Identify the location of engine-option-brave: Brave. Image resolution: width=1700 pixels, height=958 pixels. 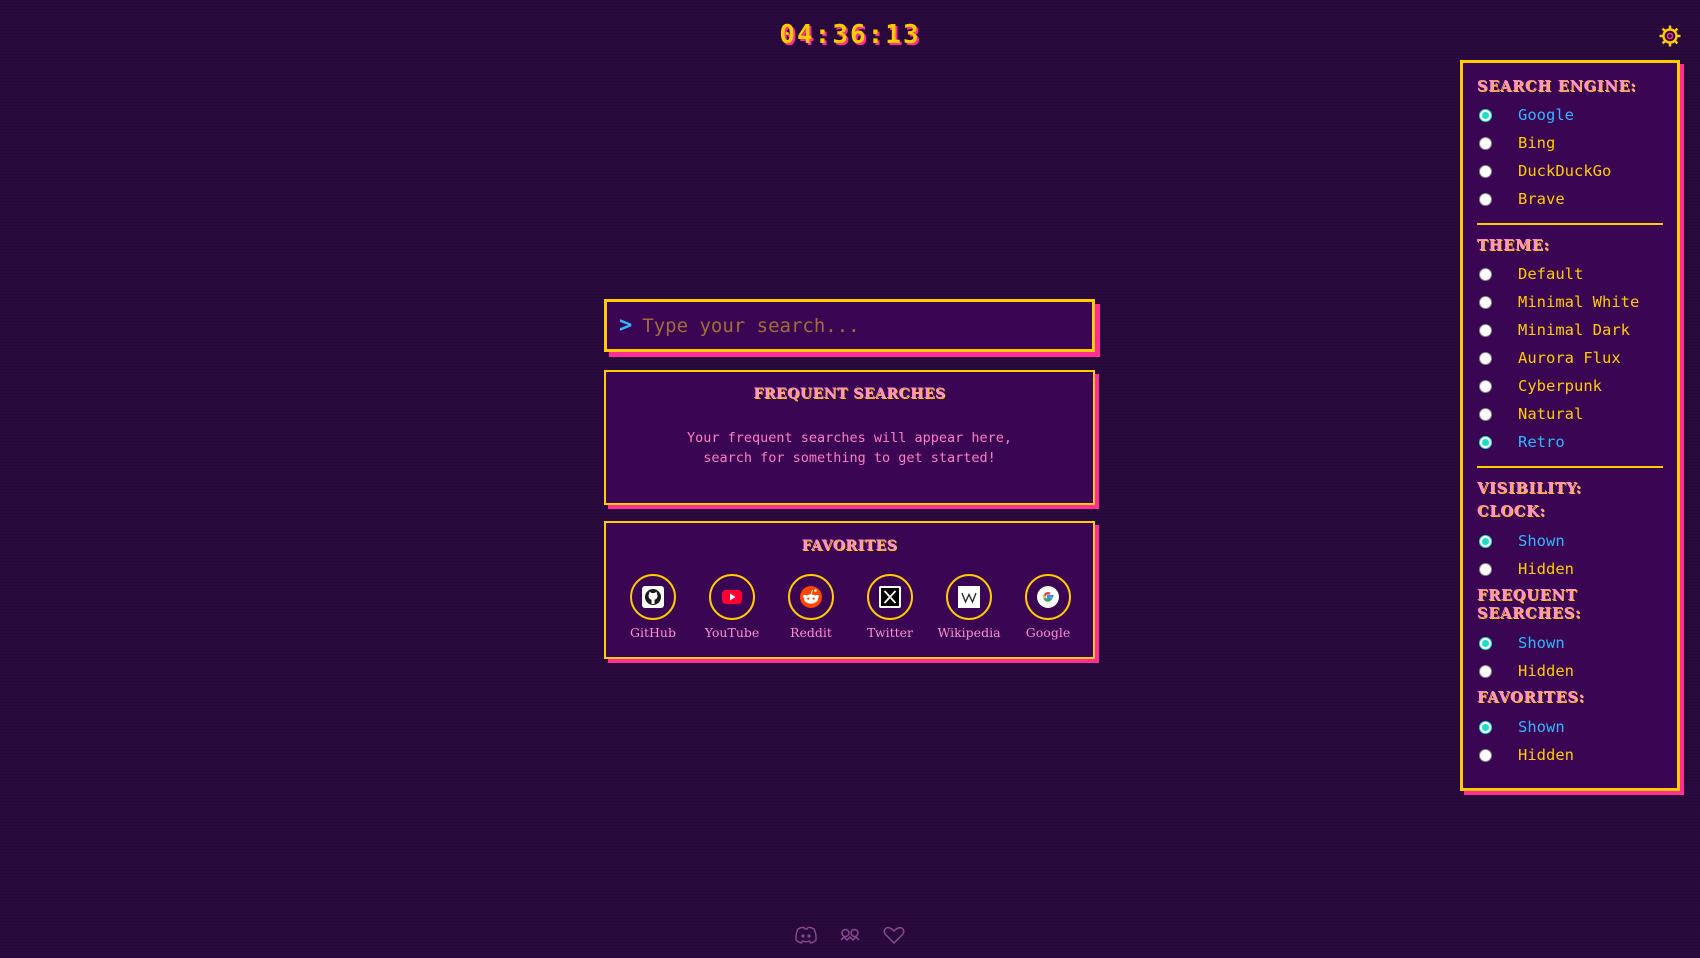
(1570, 199).